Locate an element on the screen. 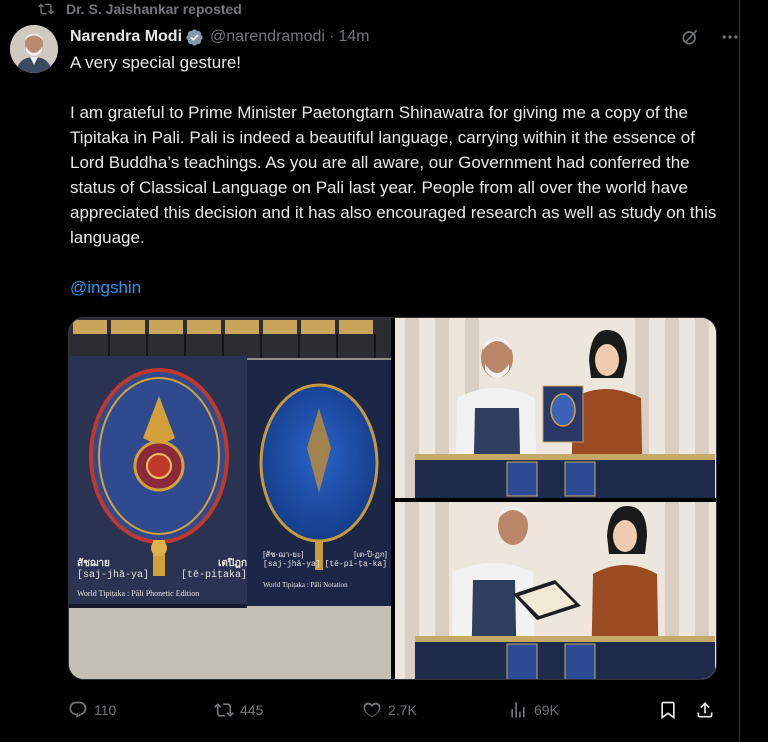 Image resolution: width=768 pixels, height=742 pixels. book-left-roman2: [tē-piṭaka] is located at coordinates (213, 575).